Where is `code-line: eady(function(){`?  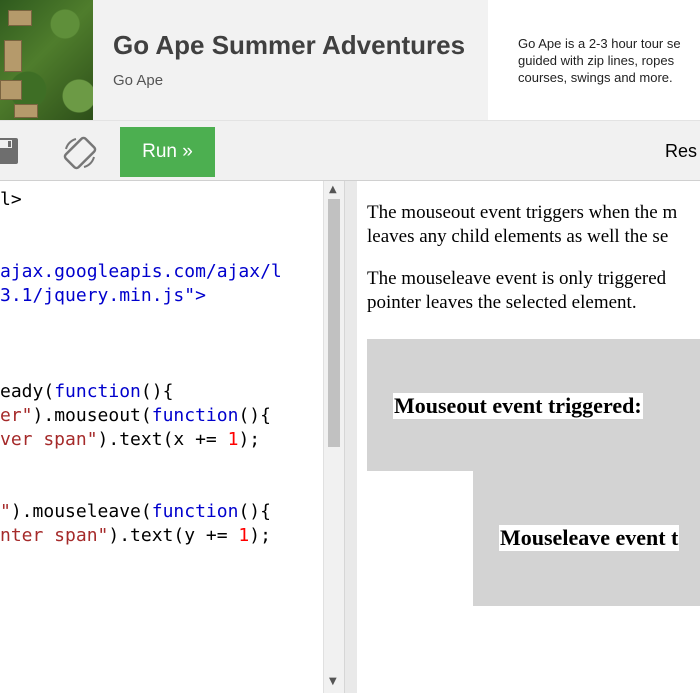 code-line: eady(function(){ is located at coordinates (141, 392).